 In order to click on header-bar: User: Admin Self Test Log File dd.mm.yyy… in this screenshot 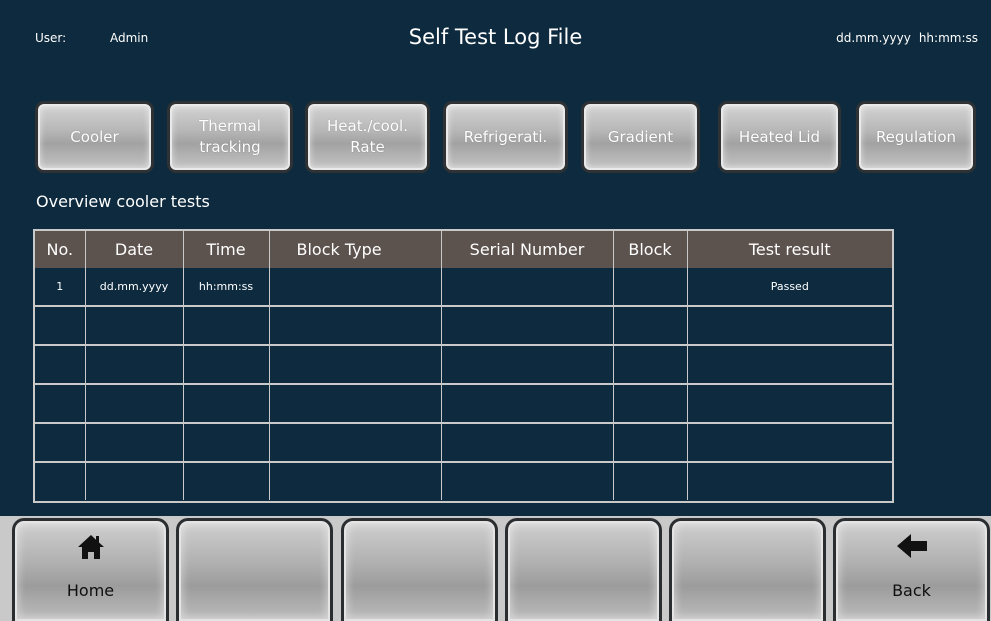, I will do `click(495, 40)`.